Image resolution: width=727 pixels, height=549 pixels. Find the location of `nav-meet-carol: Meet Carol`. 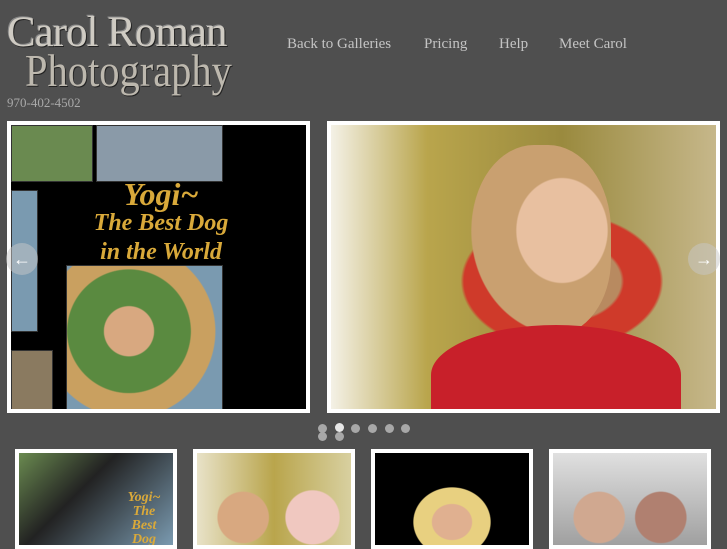

nav-meet-carol: Meet Carol is located at coordinates (593, 44).